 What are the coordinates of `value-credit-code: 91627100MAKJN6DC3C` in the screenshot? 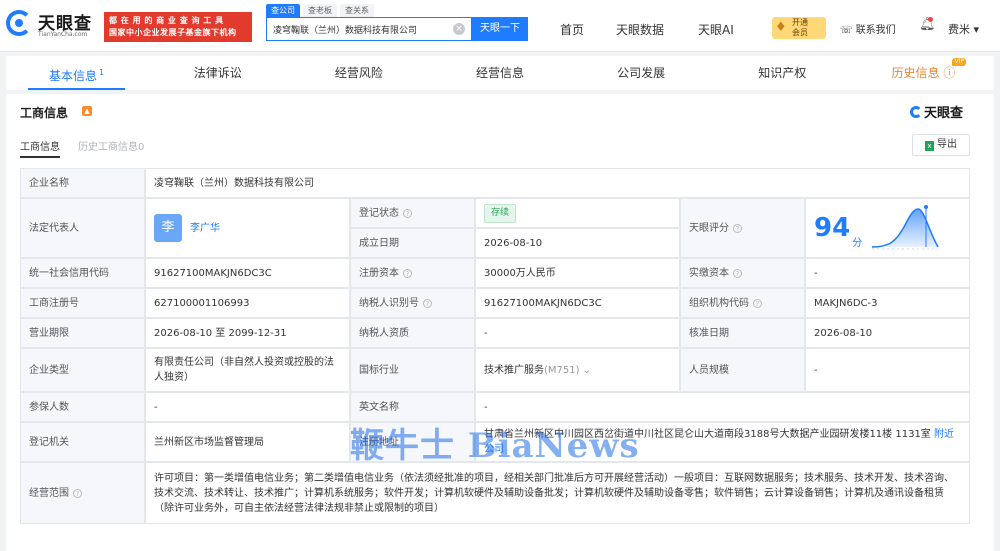 It's located at (247, 273).